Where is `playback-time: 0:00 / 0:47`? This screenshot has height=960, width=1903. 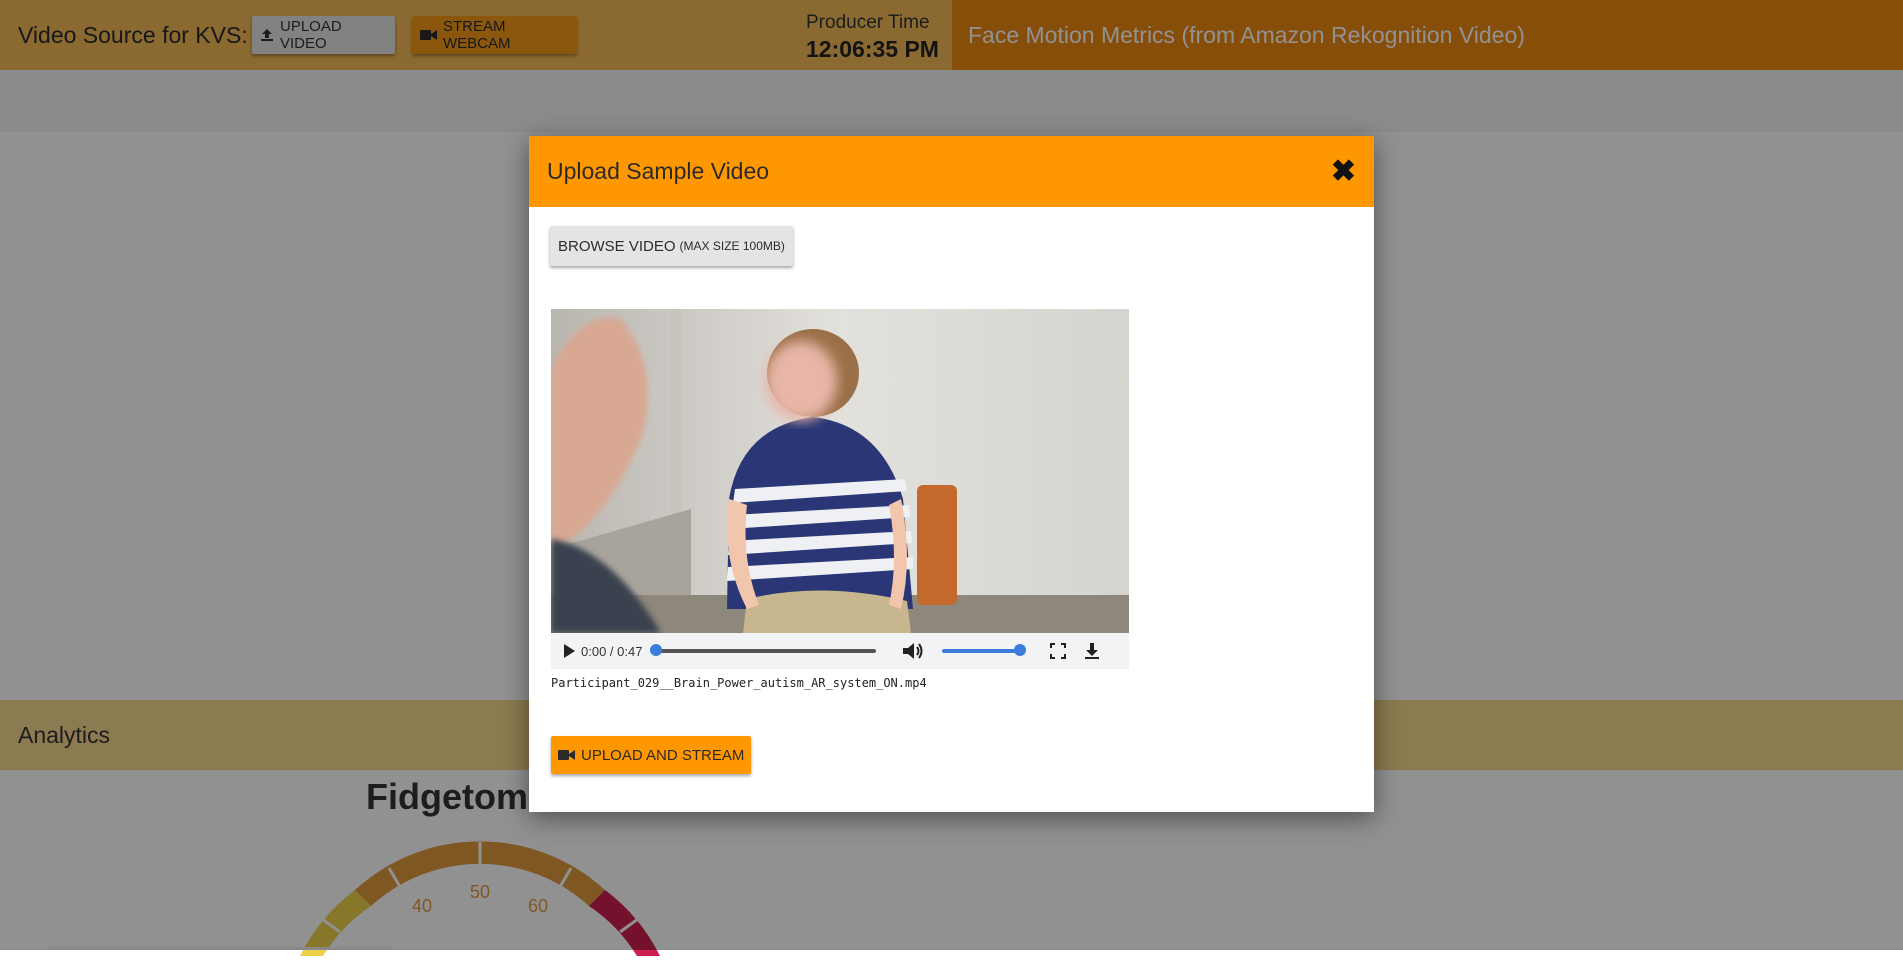 playback-time: 0:00 / 0:47 is located at coordinates (612, 651).